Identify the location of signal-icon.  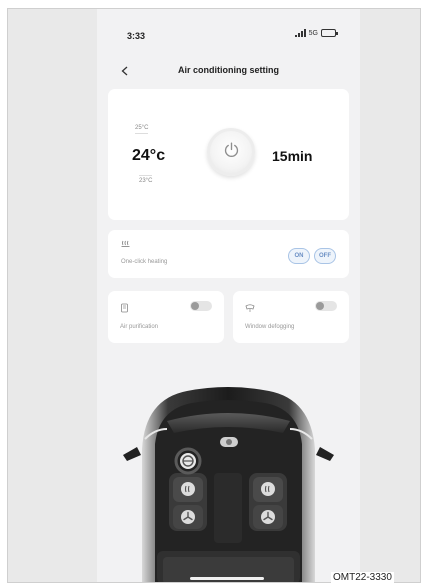
(300, 33).